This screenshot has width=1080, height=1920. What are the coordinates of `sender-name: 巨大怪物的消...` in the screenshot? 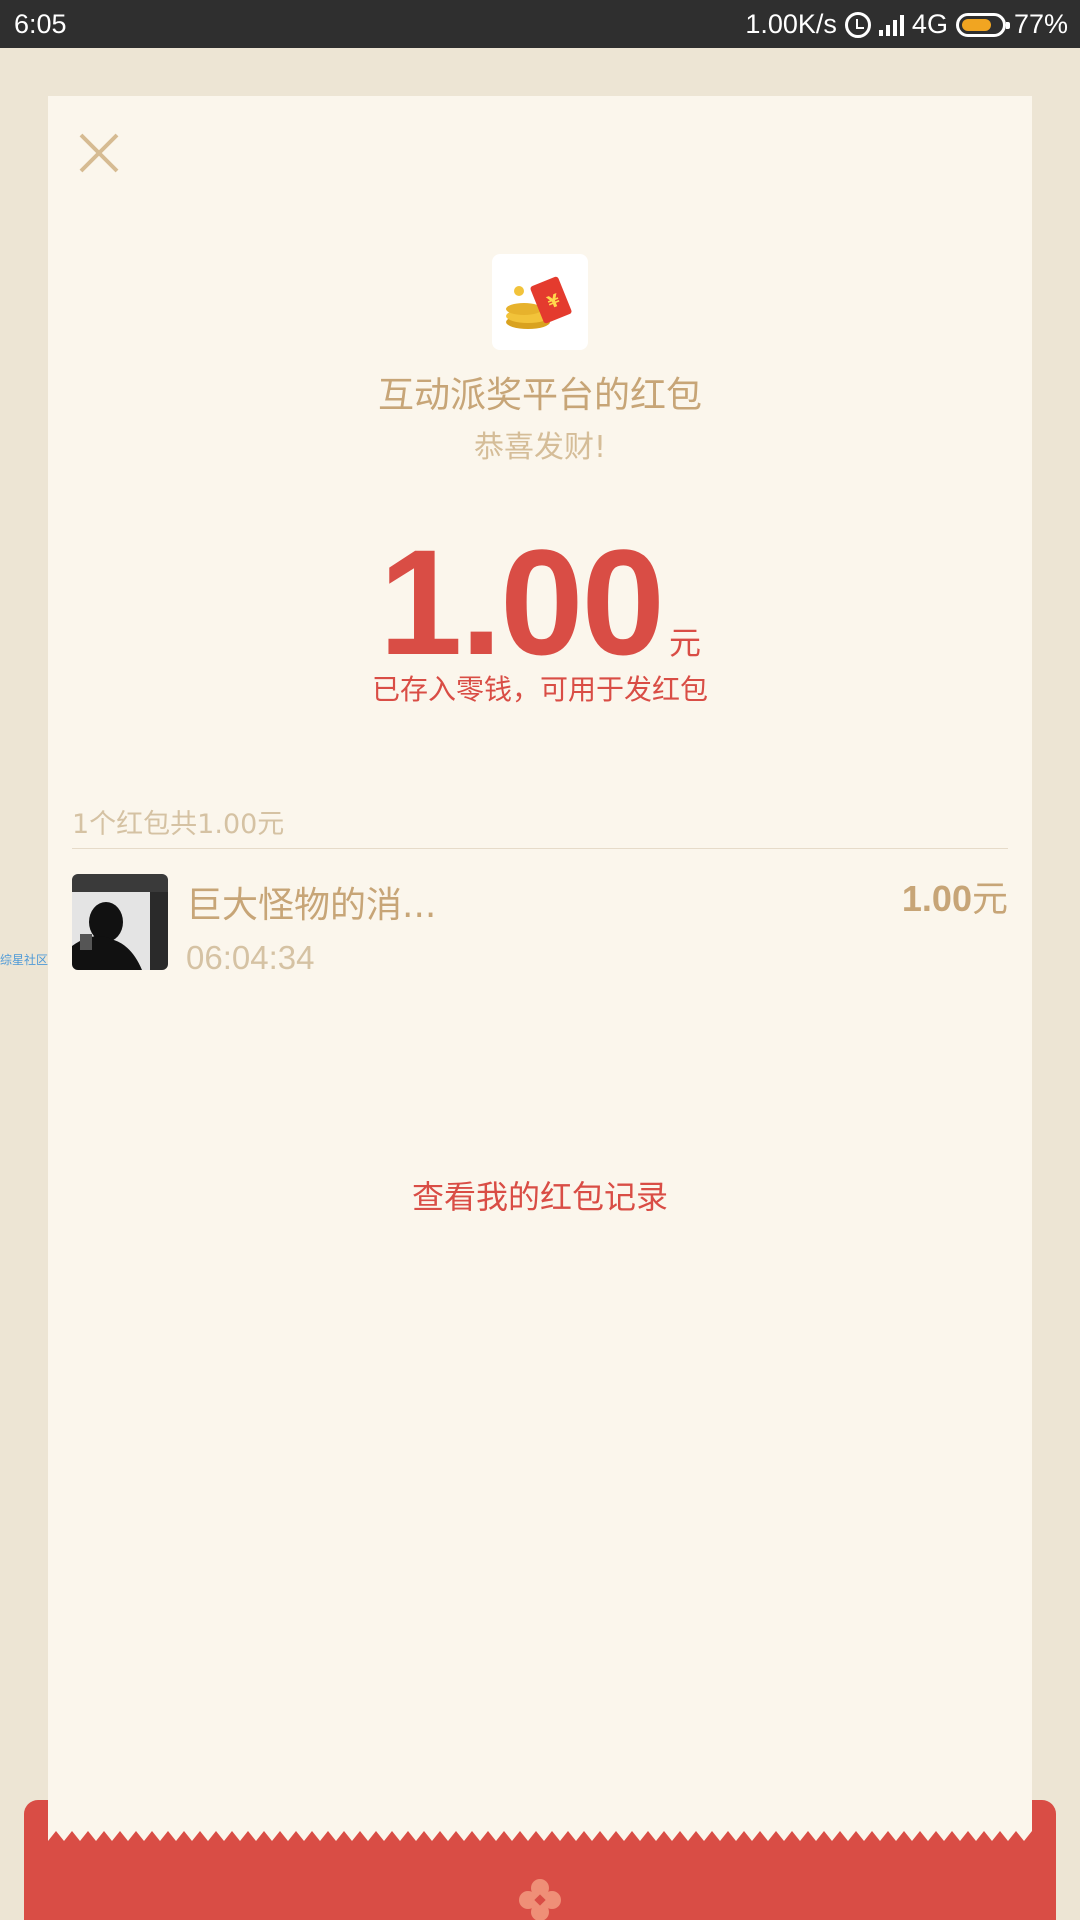 It's located at (311, 905).